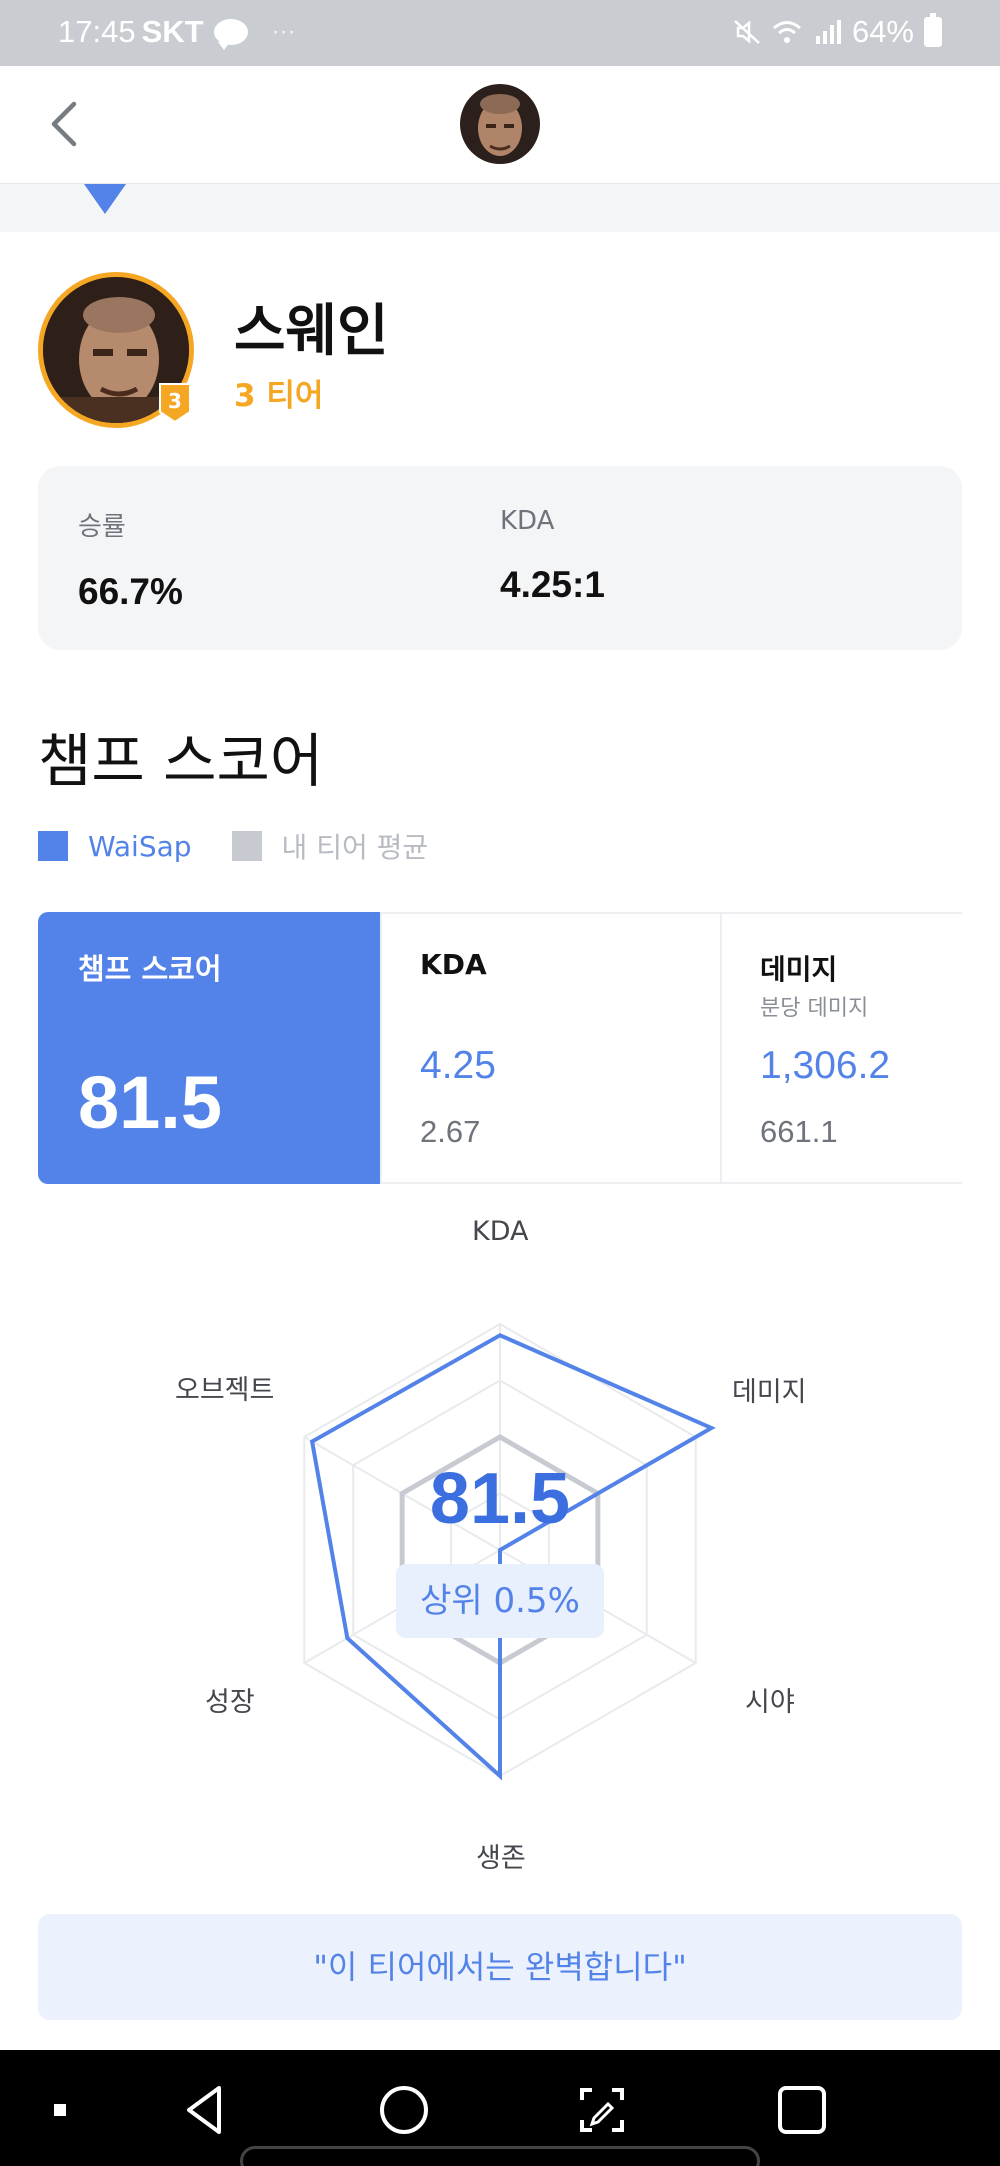  What do you see at coordinates (209, 1048) in the screenshot?
I see `champ-score-card: 챔프 스코어 81.5` at bounding box center [209, 1048].